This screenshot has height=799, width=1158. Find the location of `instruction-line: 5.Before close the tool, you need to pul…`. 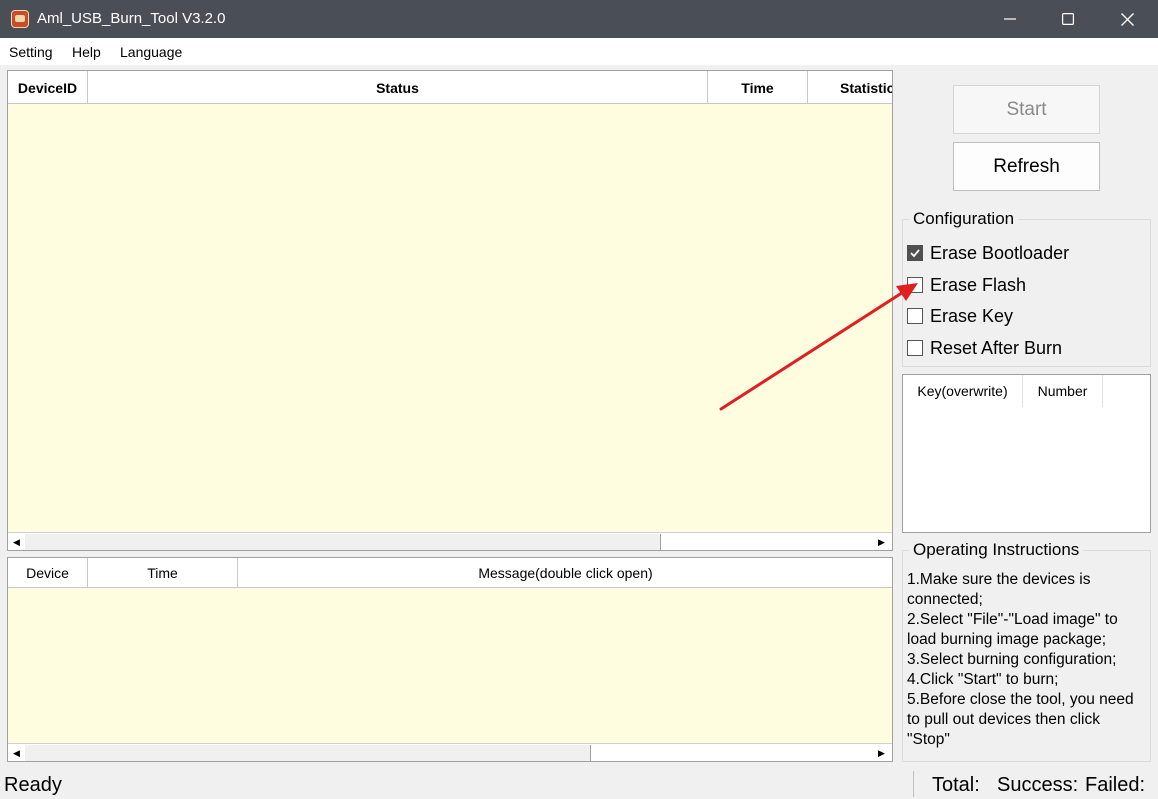

instruction-line: 5.Before close the tool, you need to pul… is located at coordinates (1020, 719).